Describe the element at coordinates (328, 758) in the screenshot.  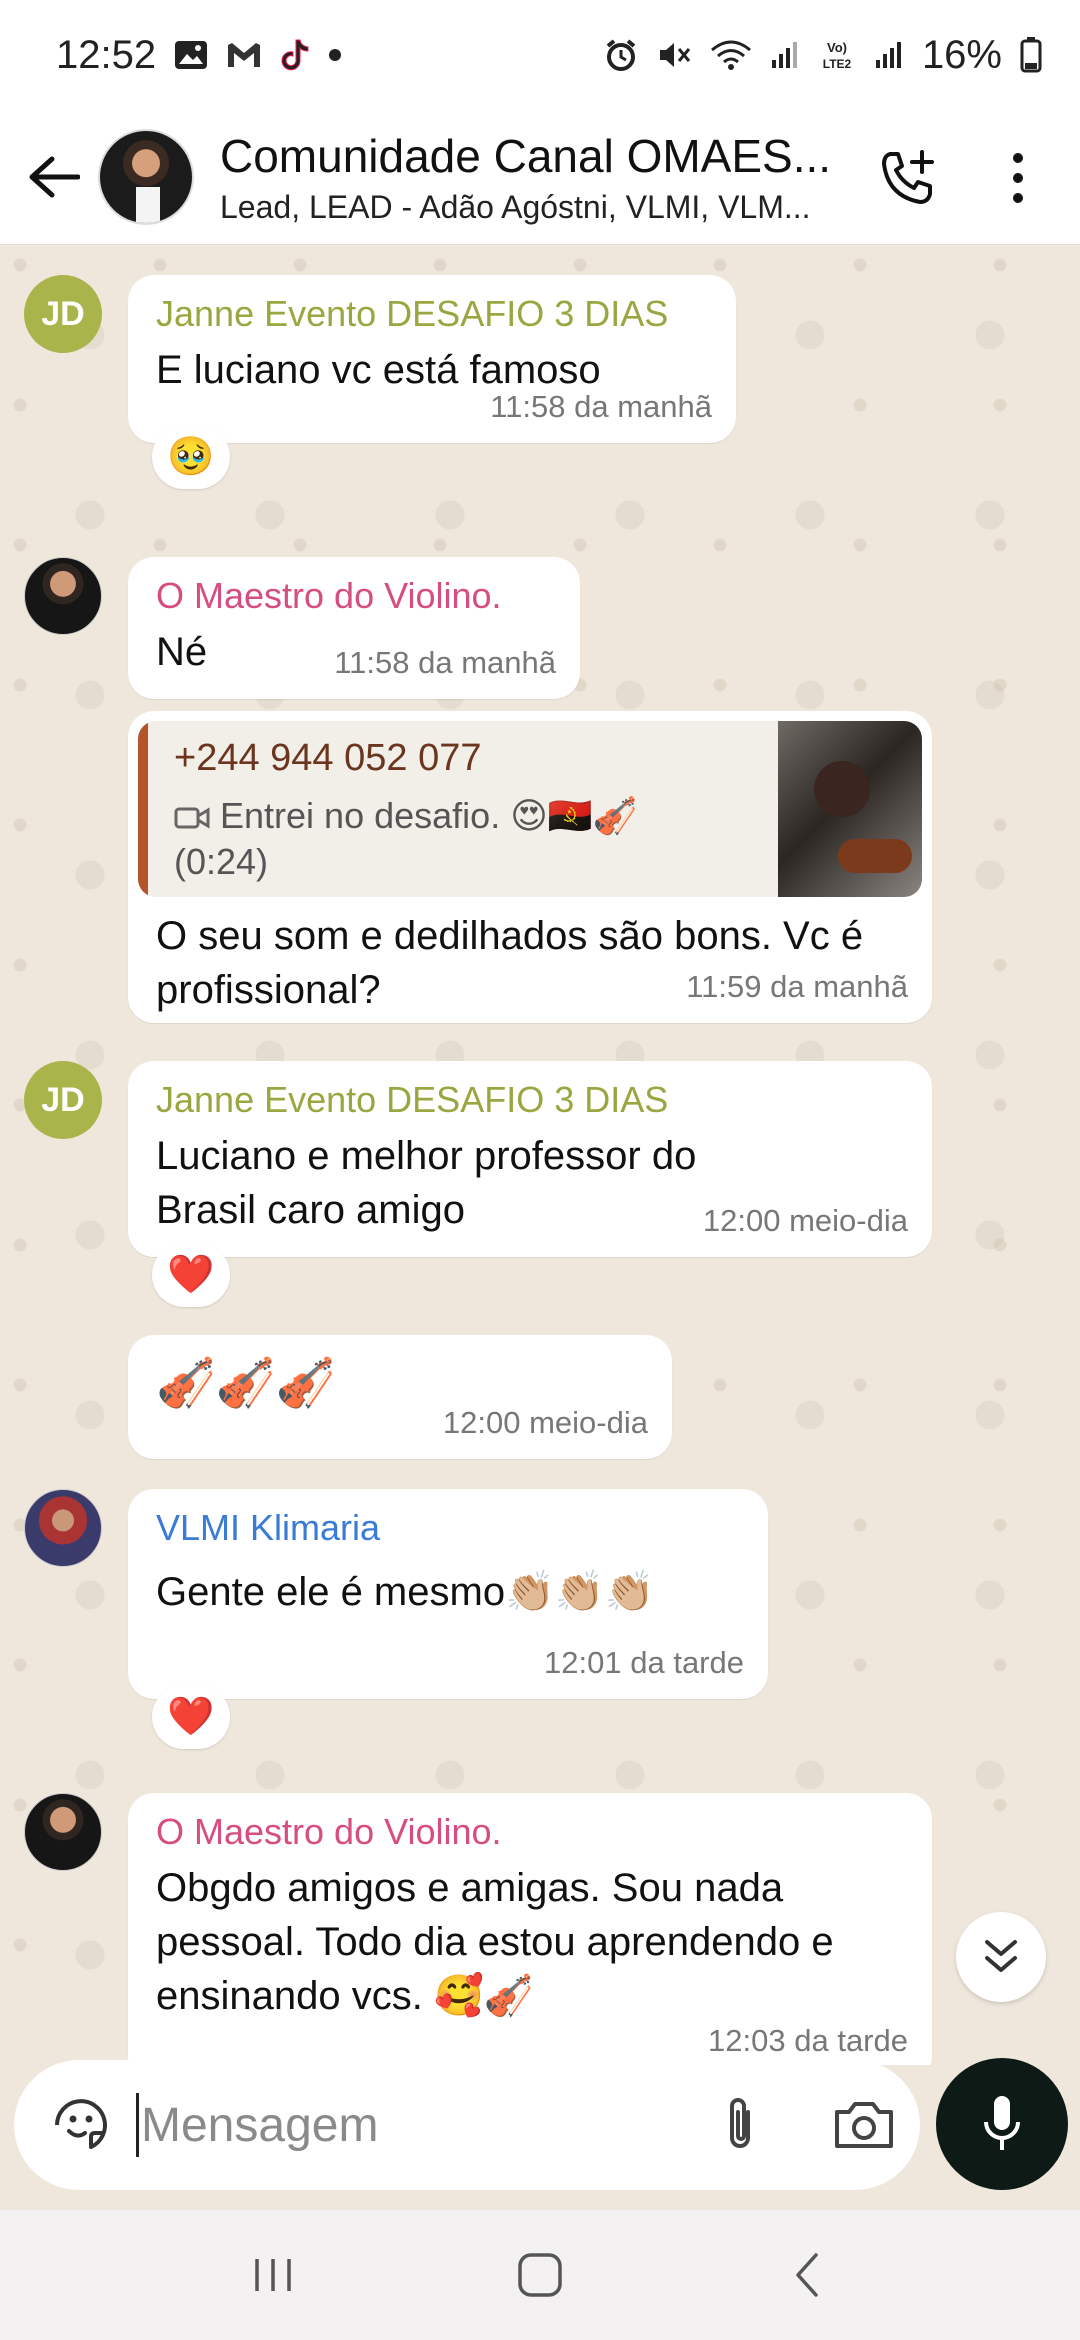
I see `quoted-author: +244 944 052 077` at that location.